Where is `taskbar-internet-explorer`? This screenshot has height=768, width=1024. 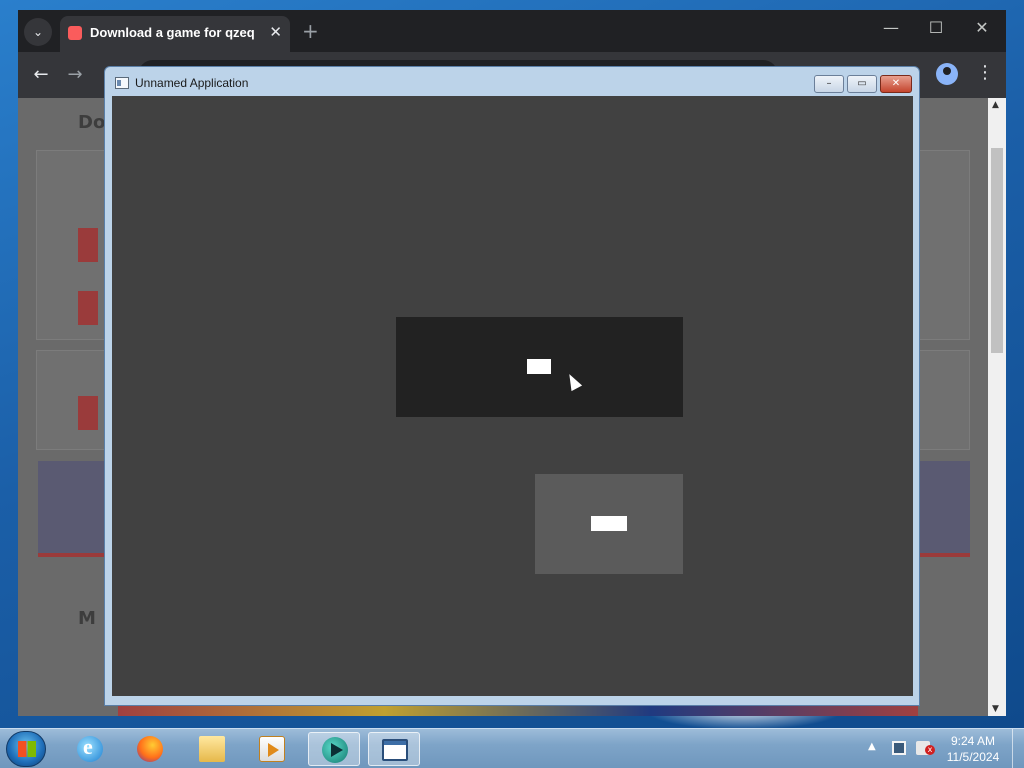 taskbar-internet-explorer is located at coordinates (90, 749).